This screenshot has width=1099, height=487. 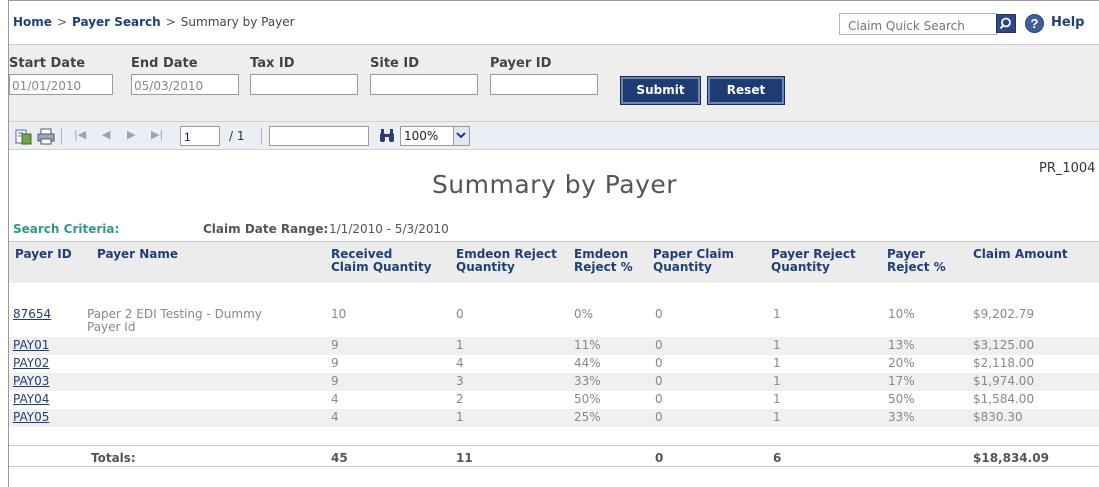 What do you see at coordinates (1004, 381) in the screenshot?
I see `claim-amount: $1,974.00` at bounding box center [1004, 381].